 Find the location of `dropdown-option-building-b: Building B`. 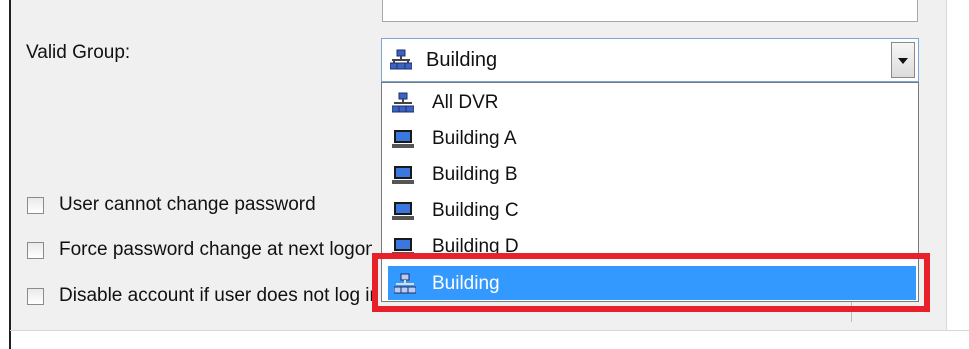

dropdown-option-building-b: Building B is located at coordinates (650, 175).